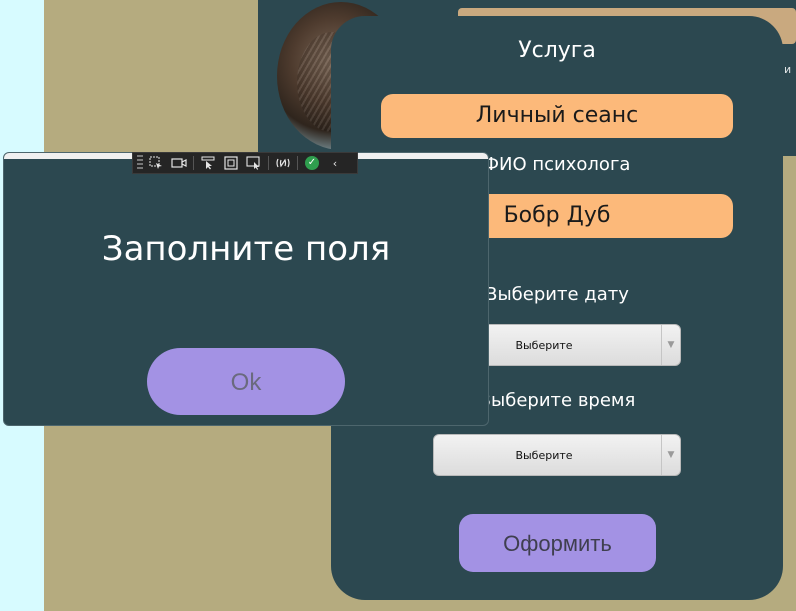  What do you see at coordinates (140, 163) in the screenshot?
I see `toolbar-grip-icon` at bounding box center [140, 163].